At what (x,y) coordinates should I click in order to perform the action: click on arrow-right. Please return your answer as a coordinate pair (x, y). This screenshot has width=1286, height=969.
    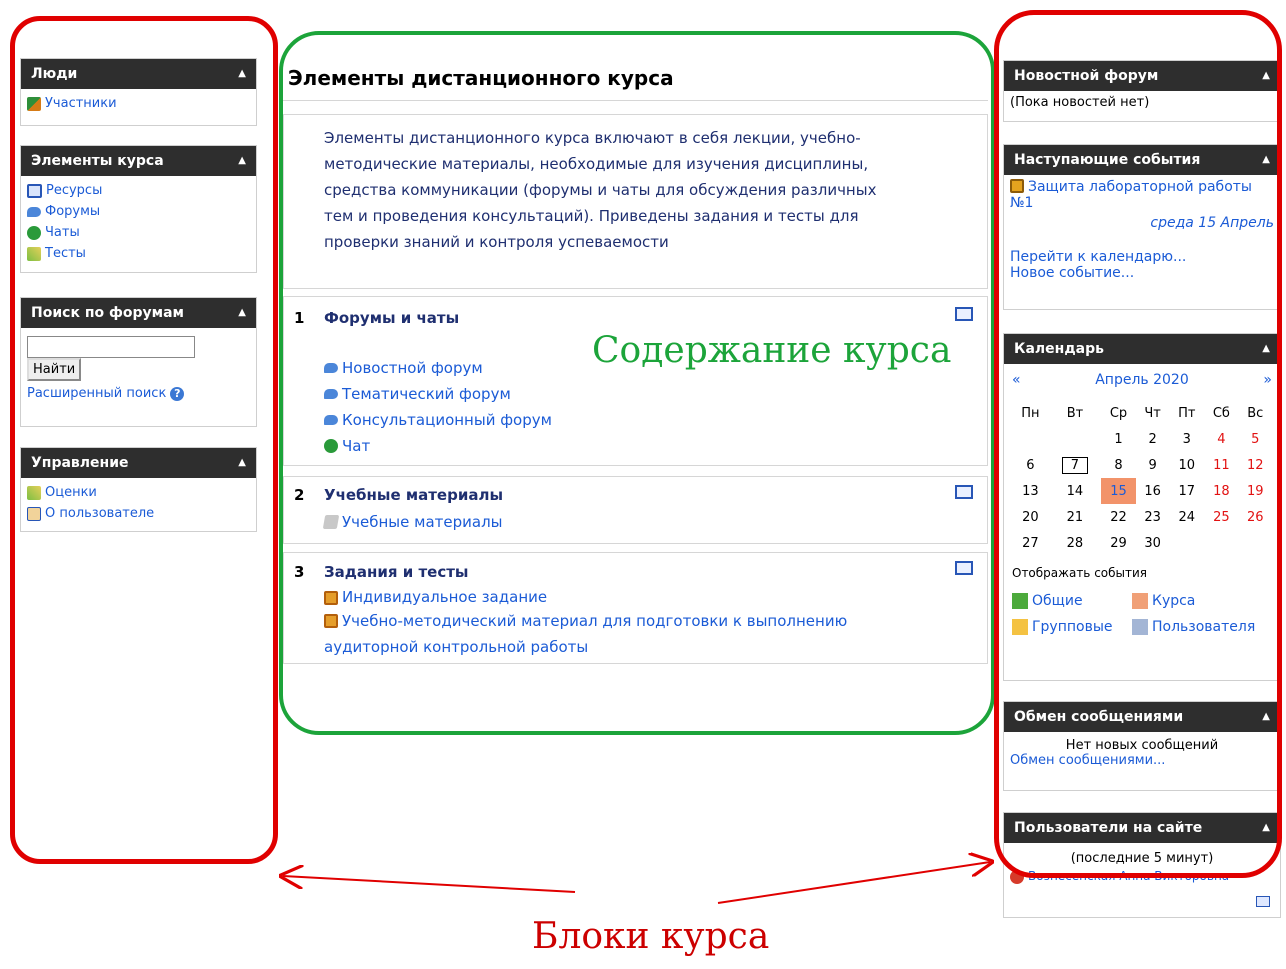
    Looking at the image, I should click on (853, 883).